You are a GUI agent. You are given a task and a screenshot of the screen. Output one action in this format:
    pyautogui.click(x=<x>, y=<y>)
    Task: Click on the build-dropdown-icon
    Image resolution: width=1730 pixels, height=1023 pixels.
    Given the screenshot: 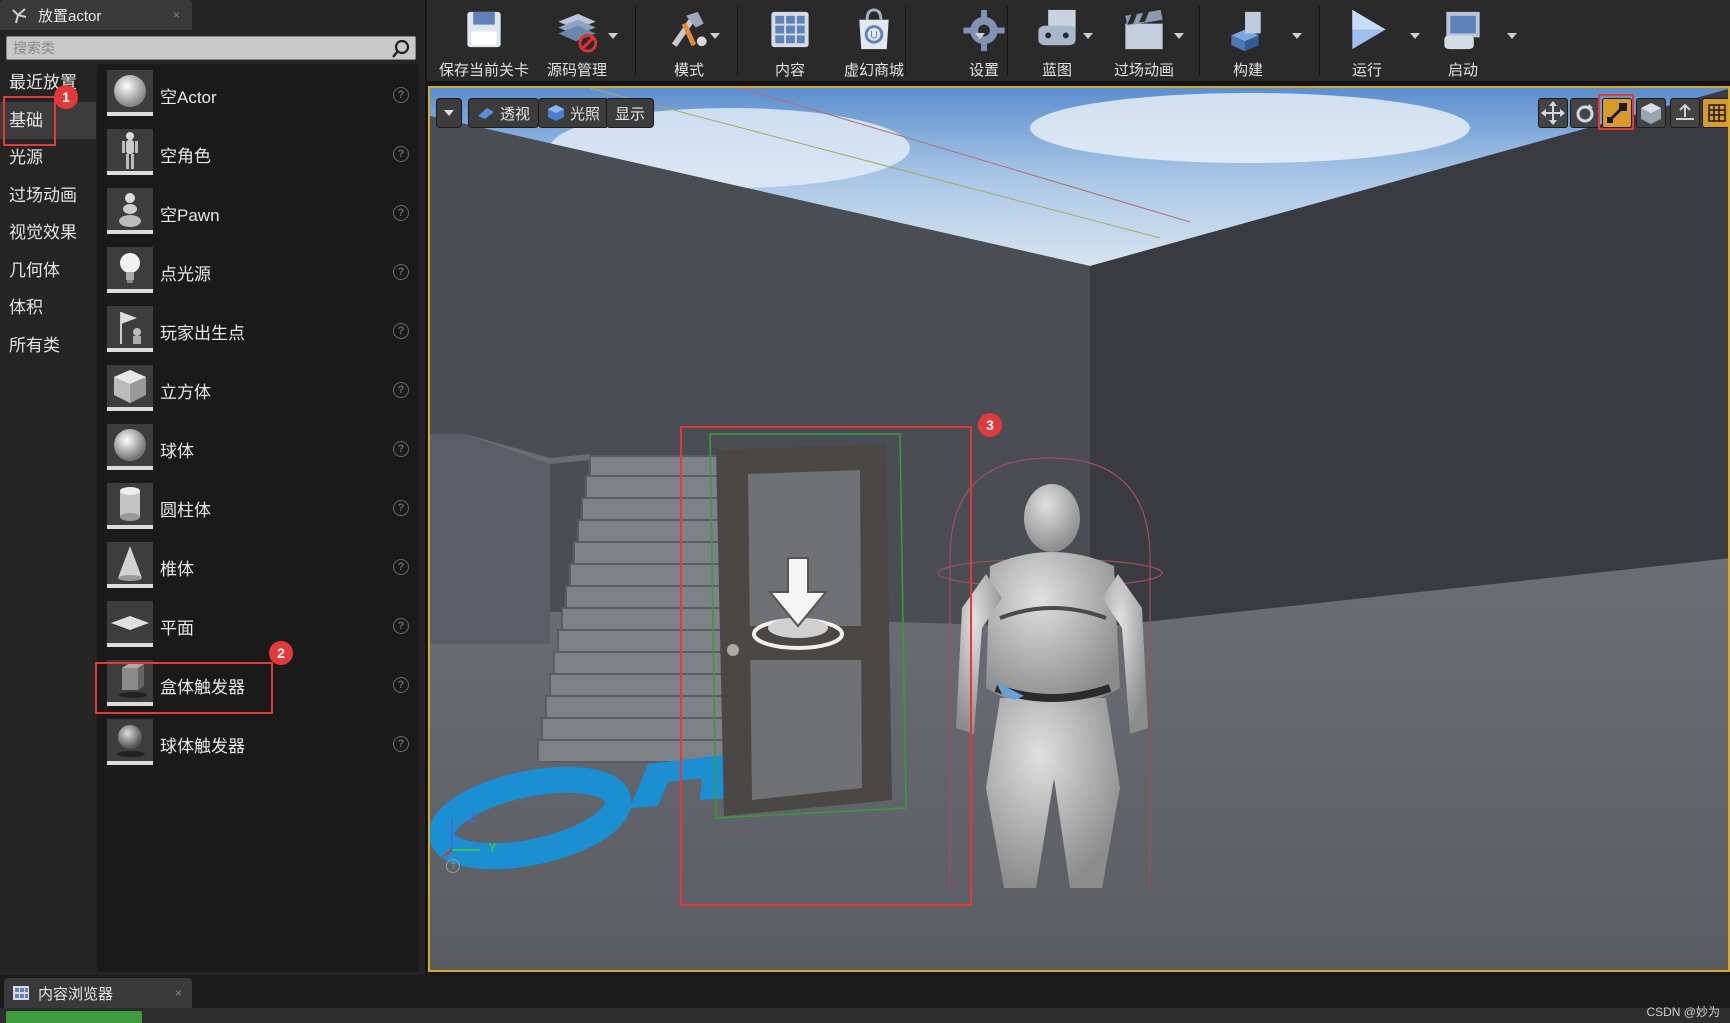 What is the action you would take?
    pyautogui.click(x=1297, y=36)
    